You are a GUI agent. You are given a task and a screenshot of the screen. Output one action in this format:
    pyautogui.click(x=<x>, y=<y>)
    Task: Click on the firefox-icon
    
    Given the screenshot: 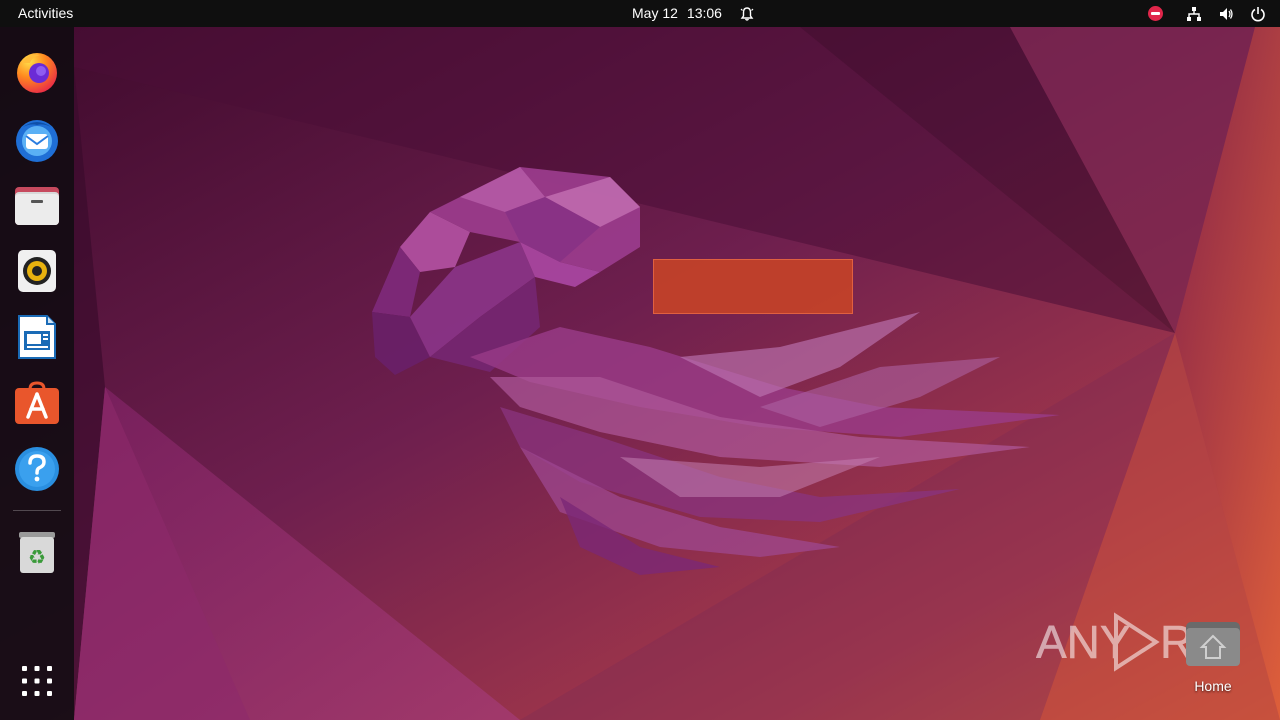 What is the action you would take?
    pyautogui.click(x=37, y=73)
    